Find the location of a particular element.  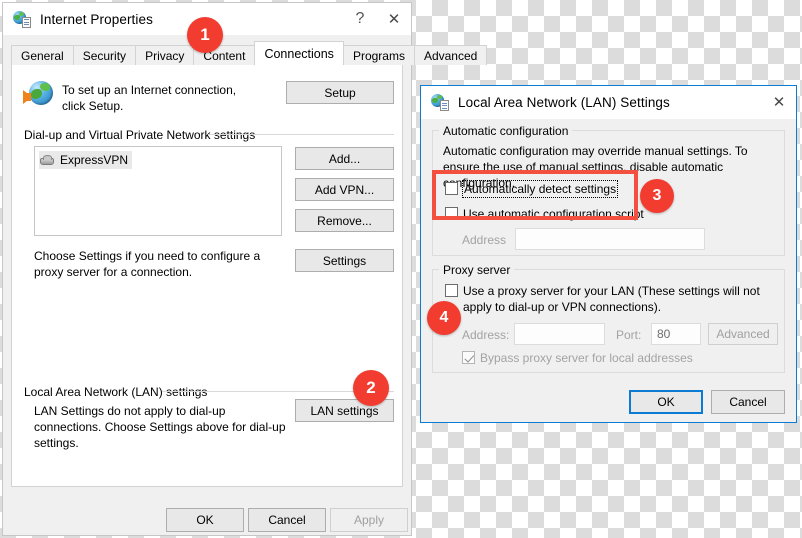

badge-4: 4 is located at coordinates (444, 318).